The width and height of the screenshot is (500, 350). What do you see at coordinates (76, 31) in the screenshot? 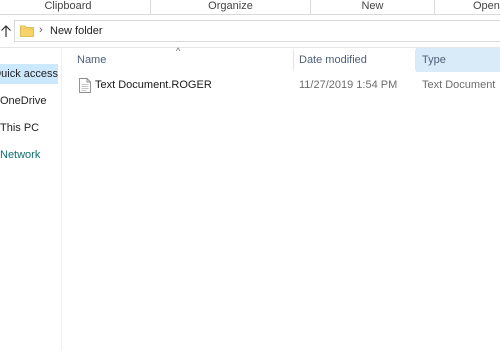
I see `breadcrumb-new-folder: New folder` at bounding box center [76, 31].